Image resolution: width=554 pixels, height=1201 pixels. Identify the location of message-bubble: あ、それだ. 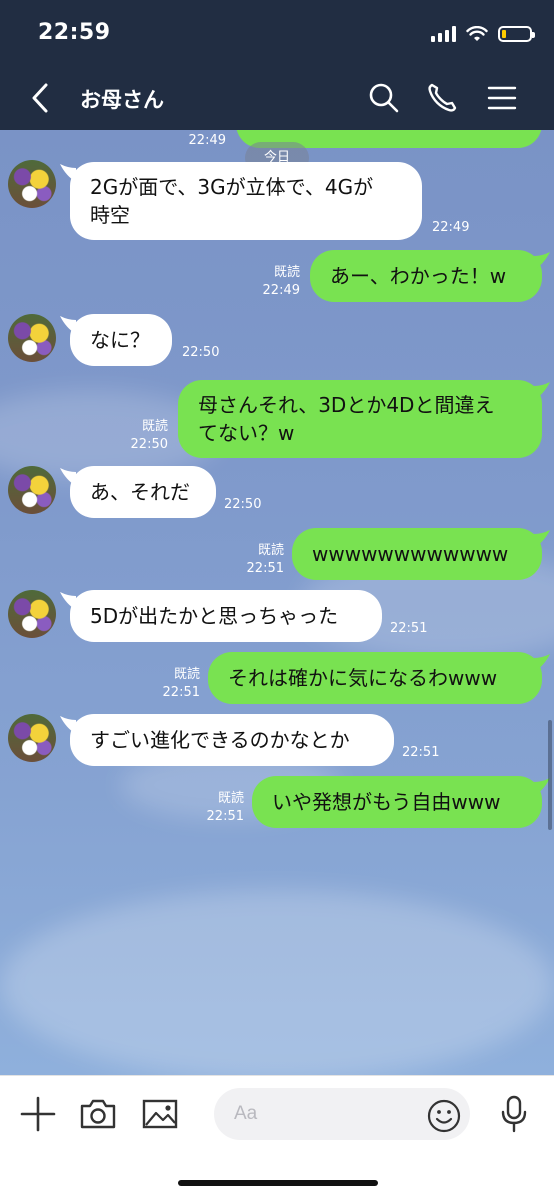
(143, 492).